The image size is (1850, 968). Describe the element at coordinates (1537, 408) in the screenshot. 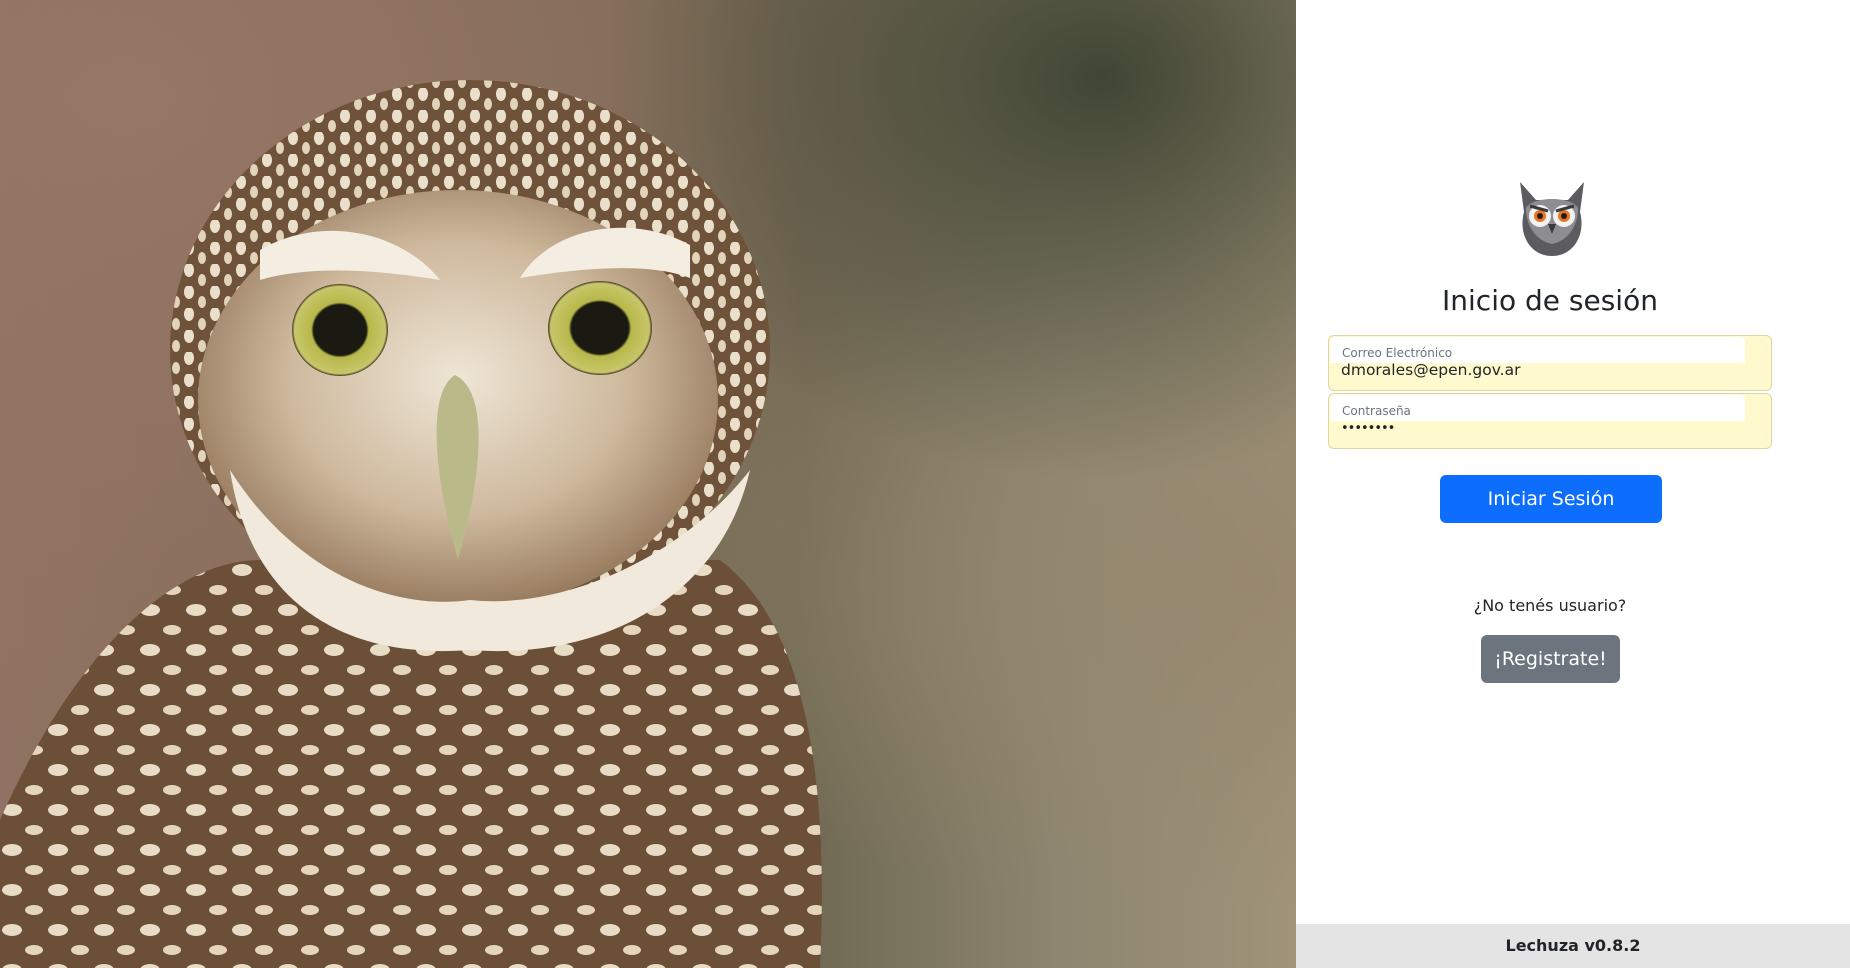

I see `password-label-bg: Contraseña` at that location.